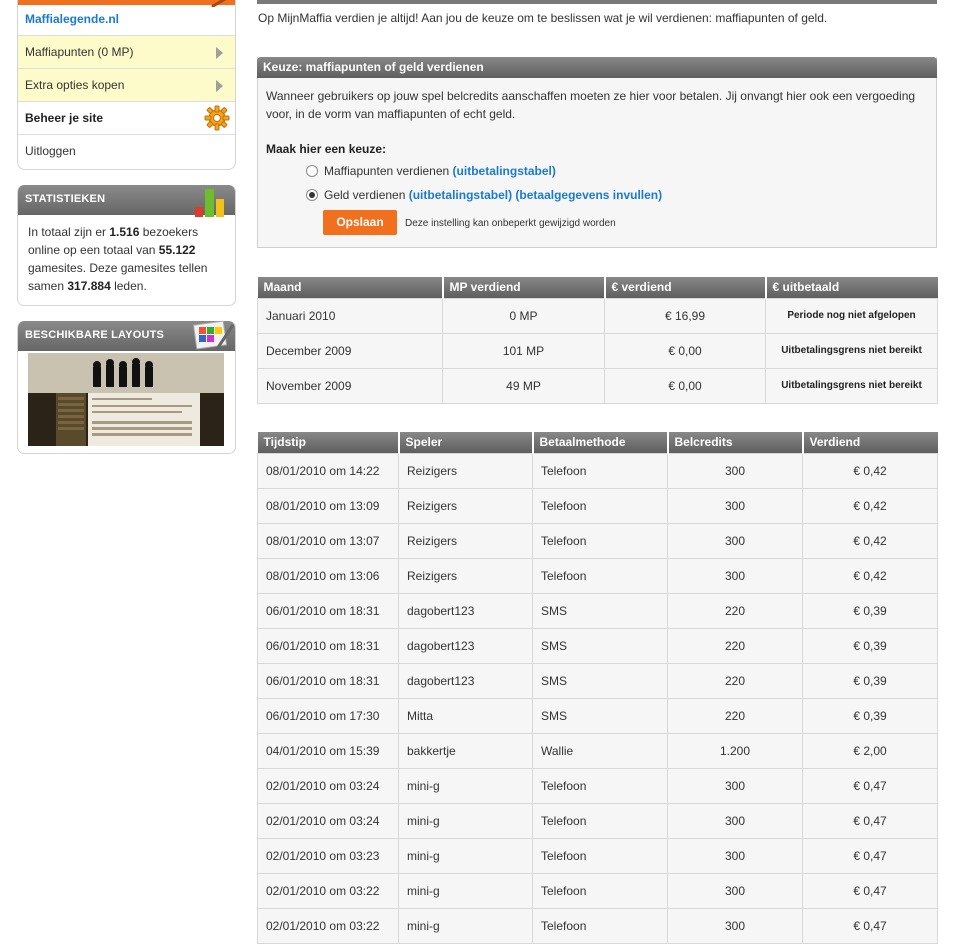 Image resolution: width=973 pixels, height=944 pixels. Describe the element at coordinates (79, 52) in the screenshot. I see `sidebar-item-label: Maffiapunten (0 MP)` at that location.